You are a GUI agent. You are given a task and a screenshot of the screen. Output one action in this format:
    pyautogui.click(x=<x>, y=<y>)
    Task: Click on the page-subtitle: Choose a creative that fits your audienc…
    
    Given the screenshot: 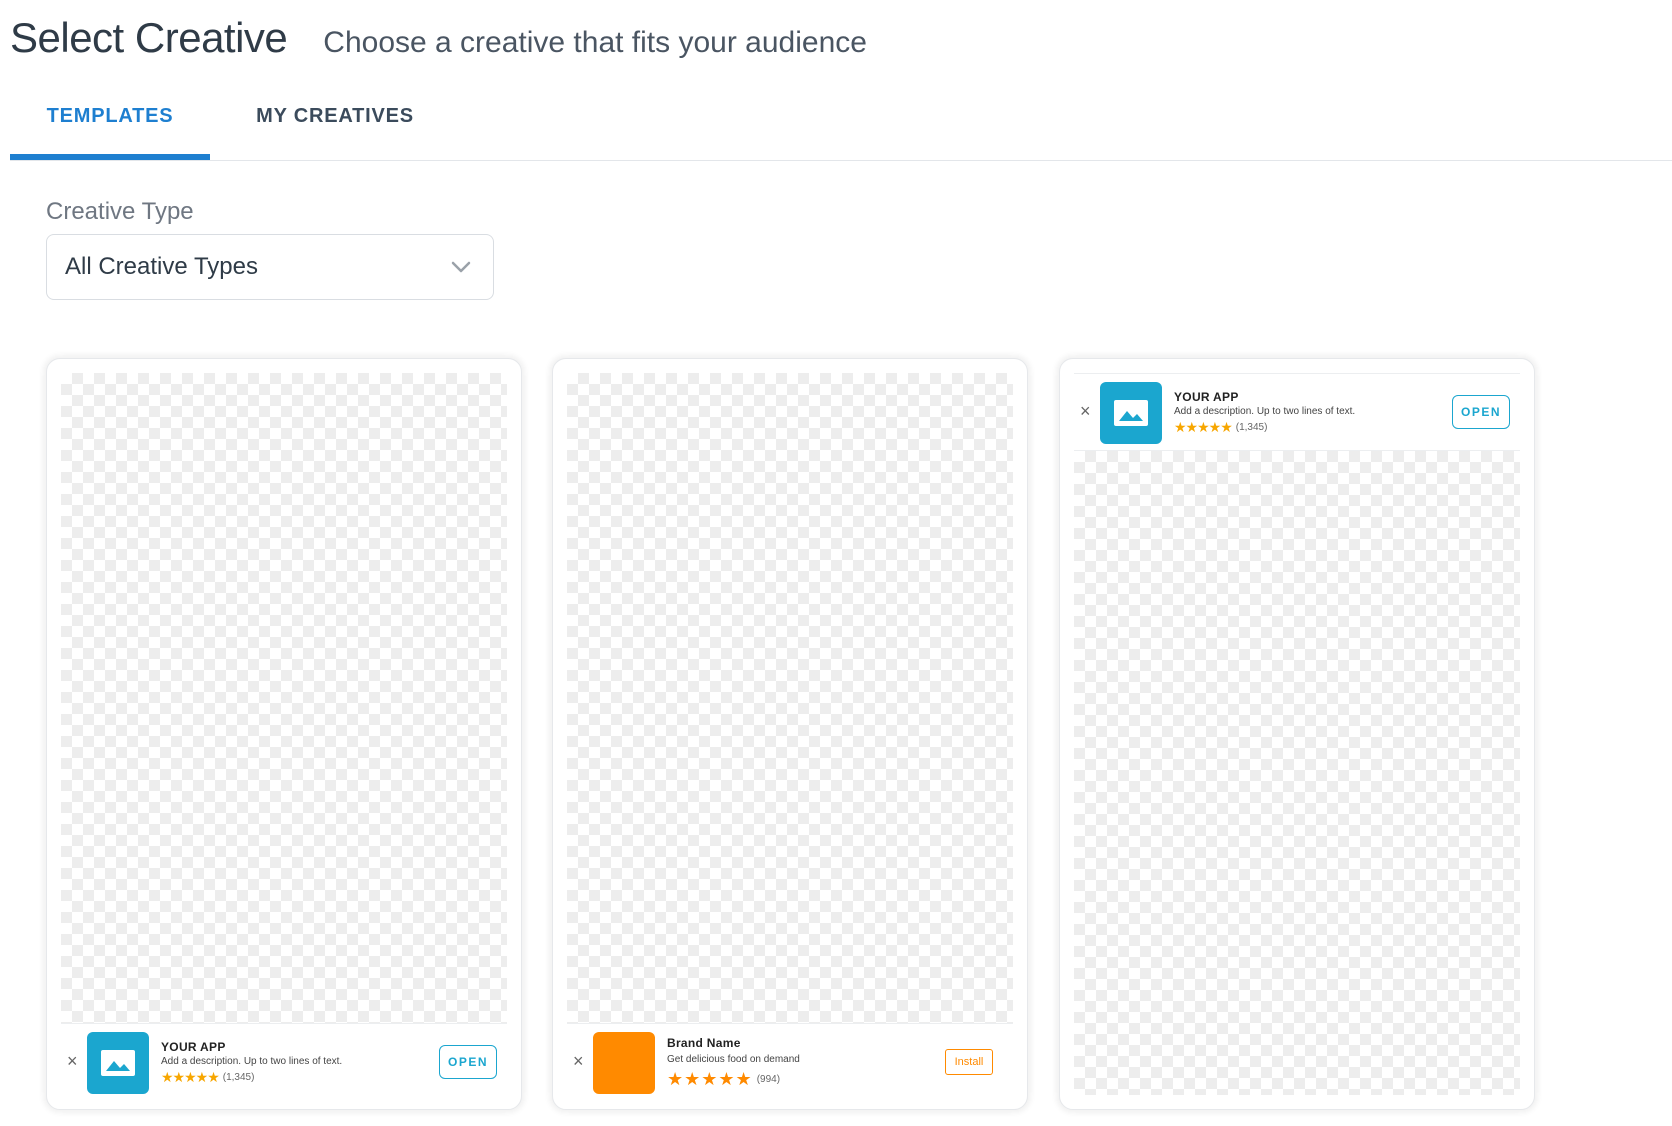 What is the action you would take?
    pyautogui.click(x=595, y=42)
    